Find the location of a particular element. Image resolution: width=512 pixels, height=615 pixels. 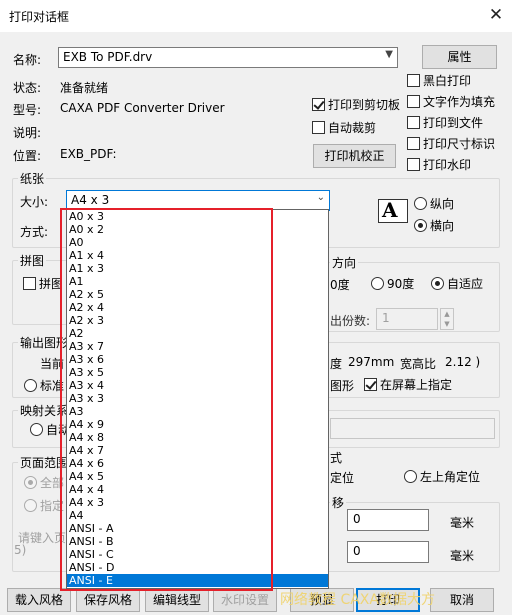

preview-button: 预显 is located at coordinates (322, 600).